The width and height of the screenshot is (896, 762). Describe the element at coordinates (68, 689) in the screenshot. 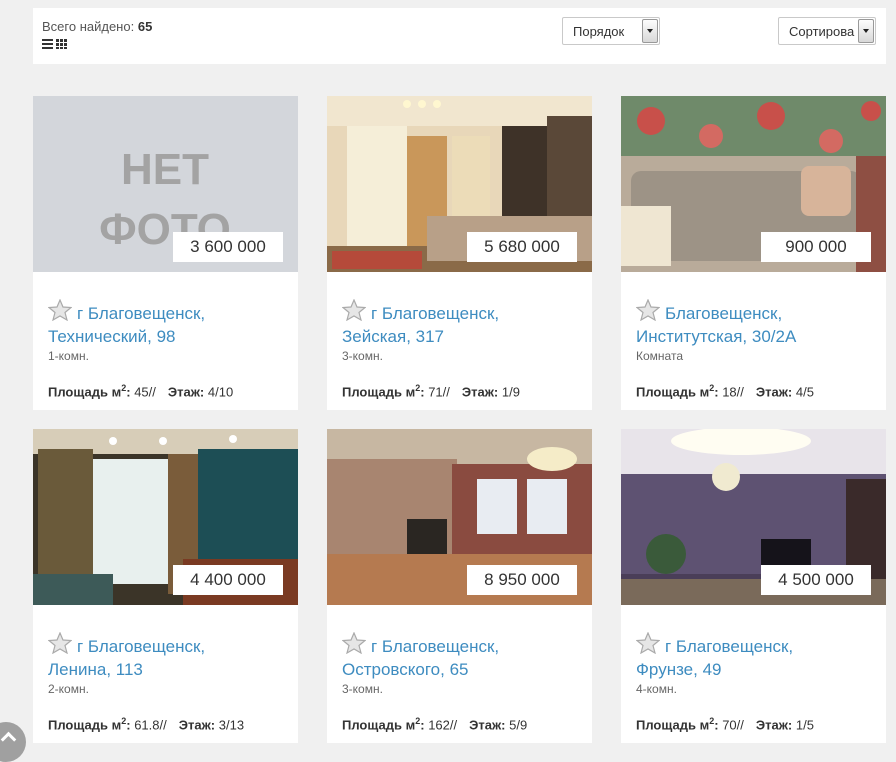

I see `listing-rooms: 2-комн.` at that location.